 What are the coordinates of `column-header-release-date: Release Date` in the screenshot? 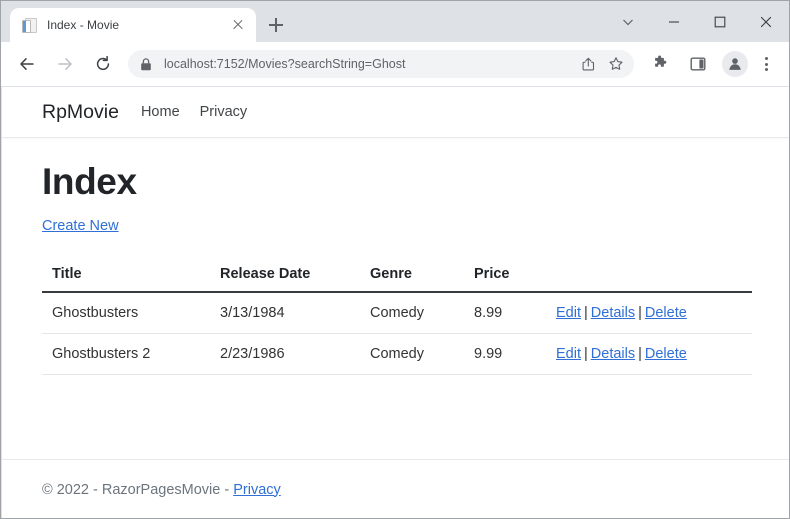 It's located at (285, 276).